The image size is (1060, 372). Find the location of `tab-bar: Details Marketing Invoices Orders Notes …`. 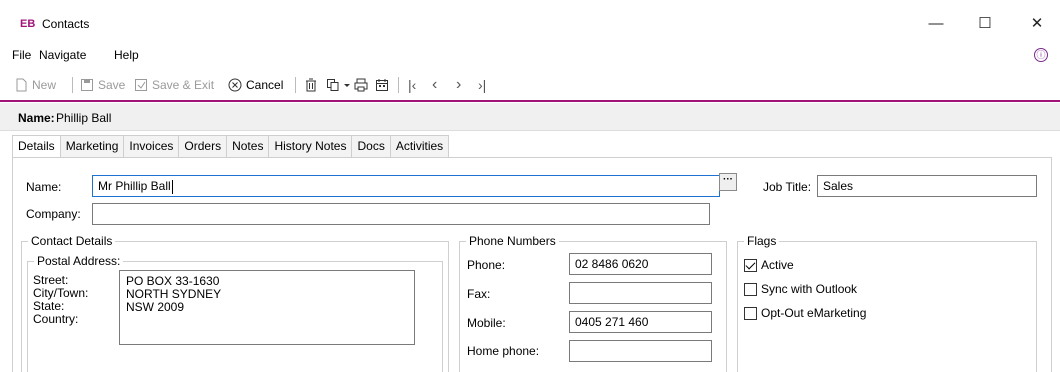

tab-bar: Details Marketing Invoices Orders Notes … is located at coordinates (231, 146).